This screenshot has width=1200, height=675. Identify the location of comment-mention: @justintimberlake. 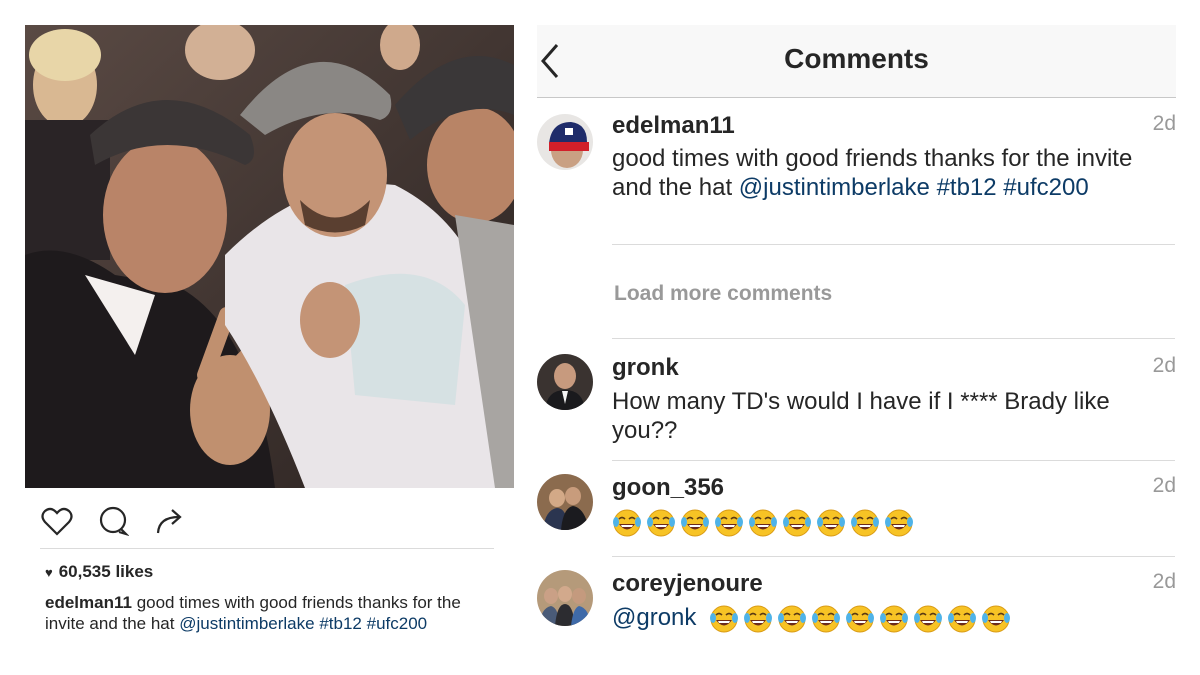
(834, 187).